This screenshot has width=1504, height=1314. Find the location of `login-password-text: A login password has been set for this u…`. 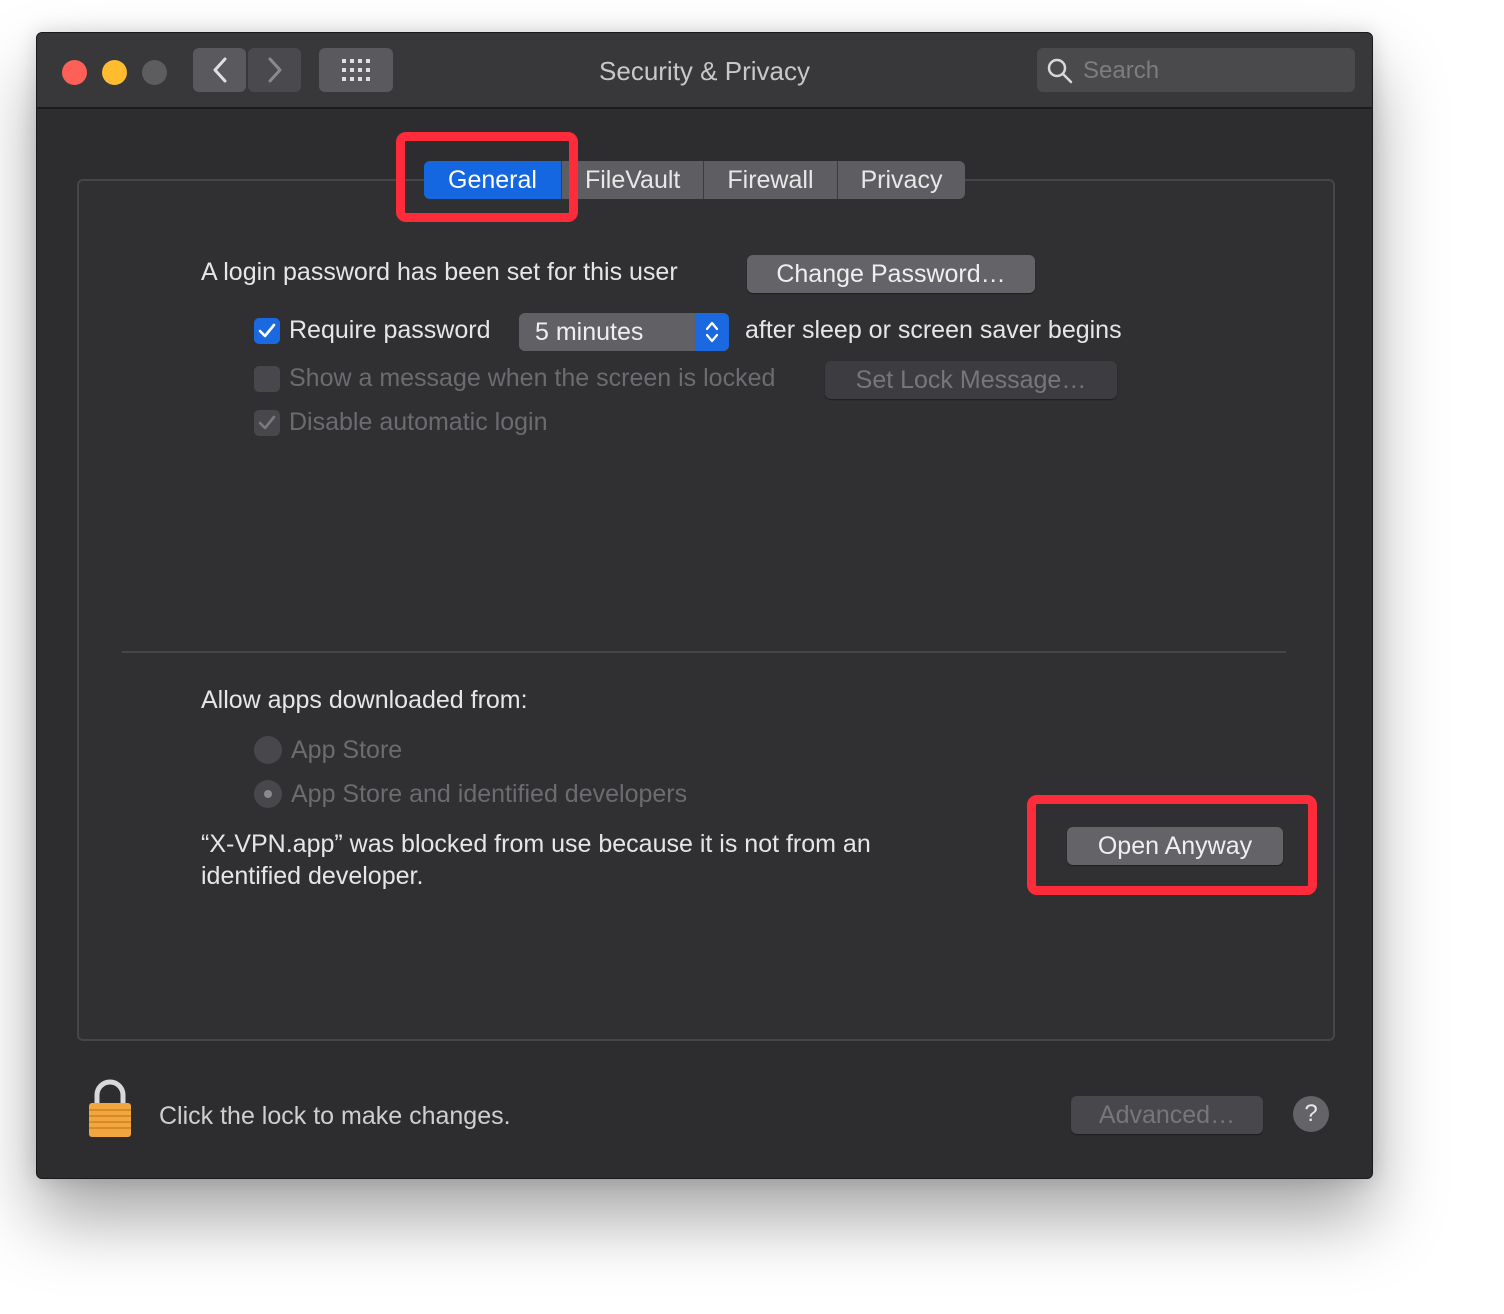

login-password-text: A login password has been set for this u… is located at coordinates (439, 272).